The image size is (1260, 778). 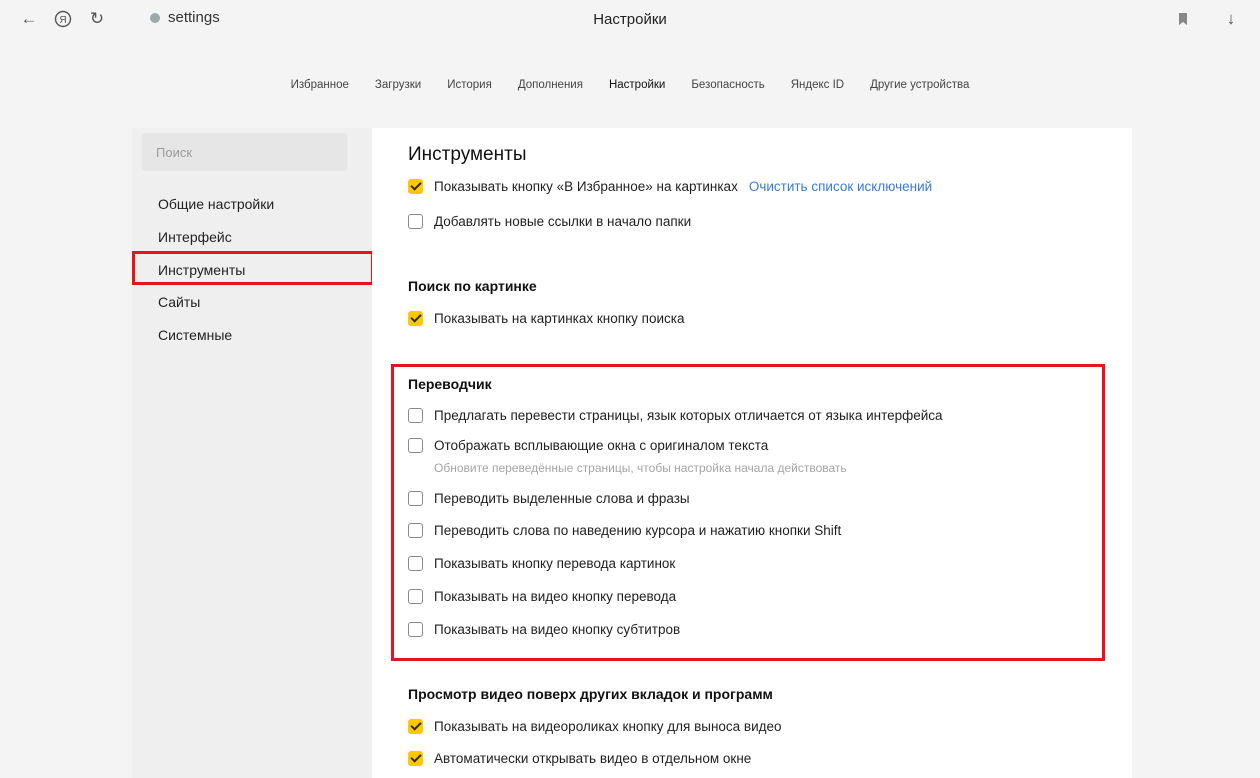 I want to click on highlight-box-sidebar, so click(x=253, y=268).